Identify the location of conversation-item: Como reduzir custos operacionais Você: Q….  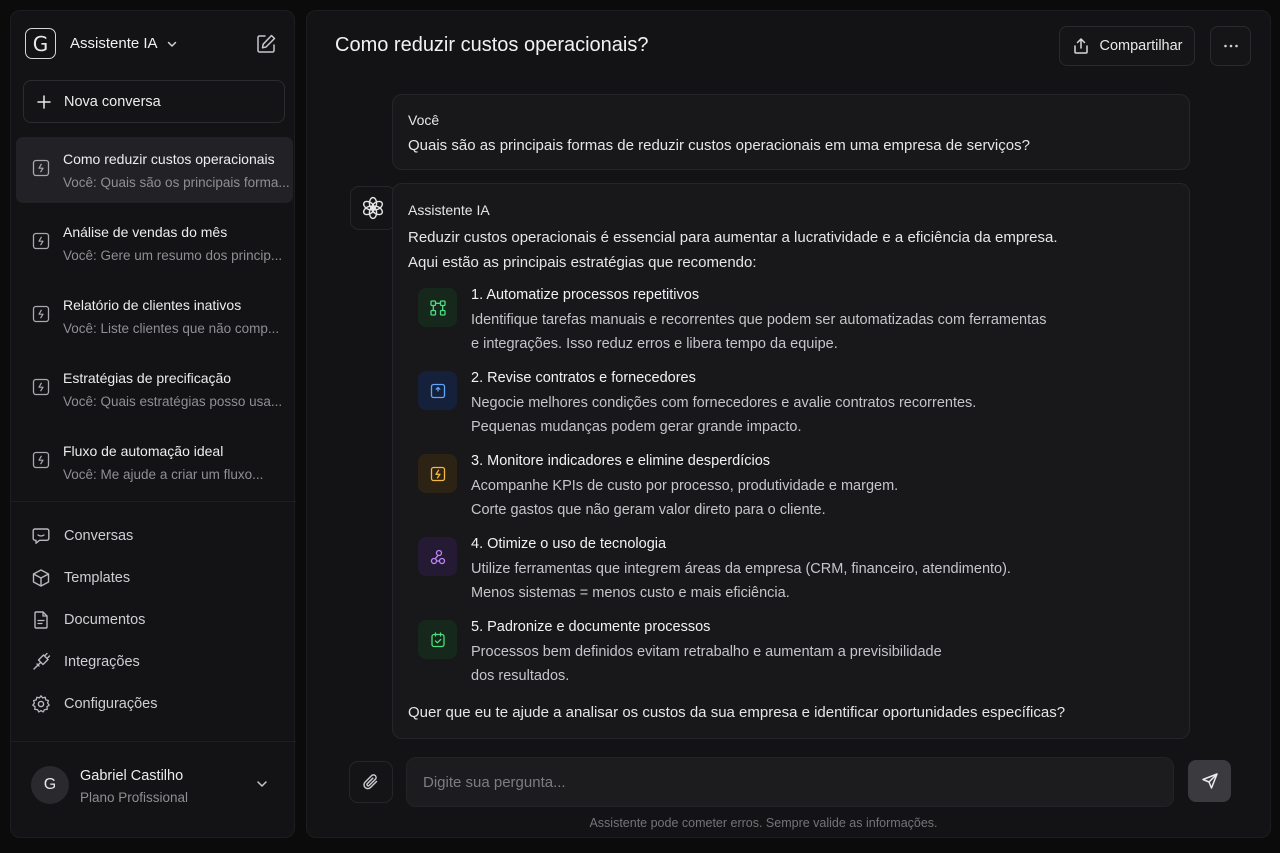
(154, 170).